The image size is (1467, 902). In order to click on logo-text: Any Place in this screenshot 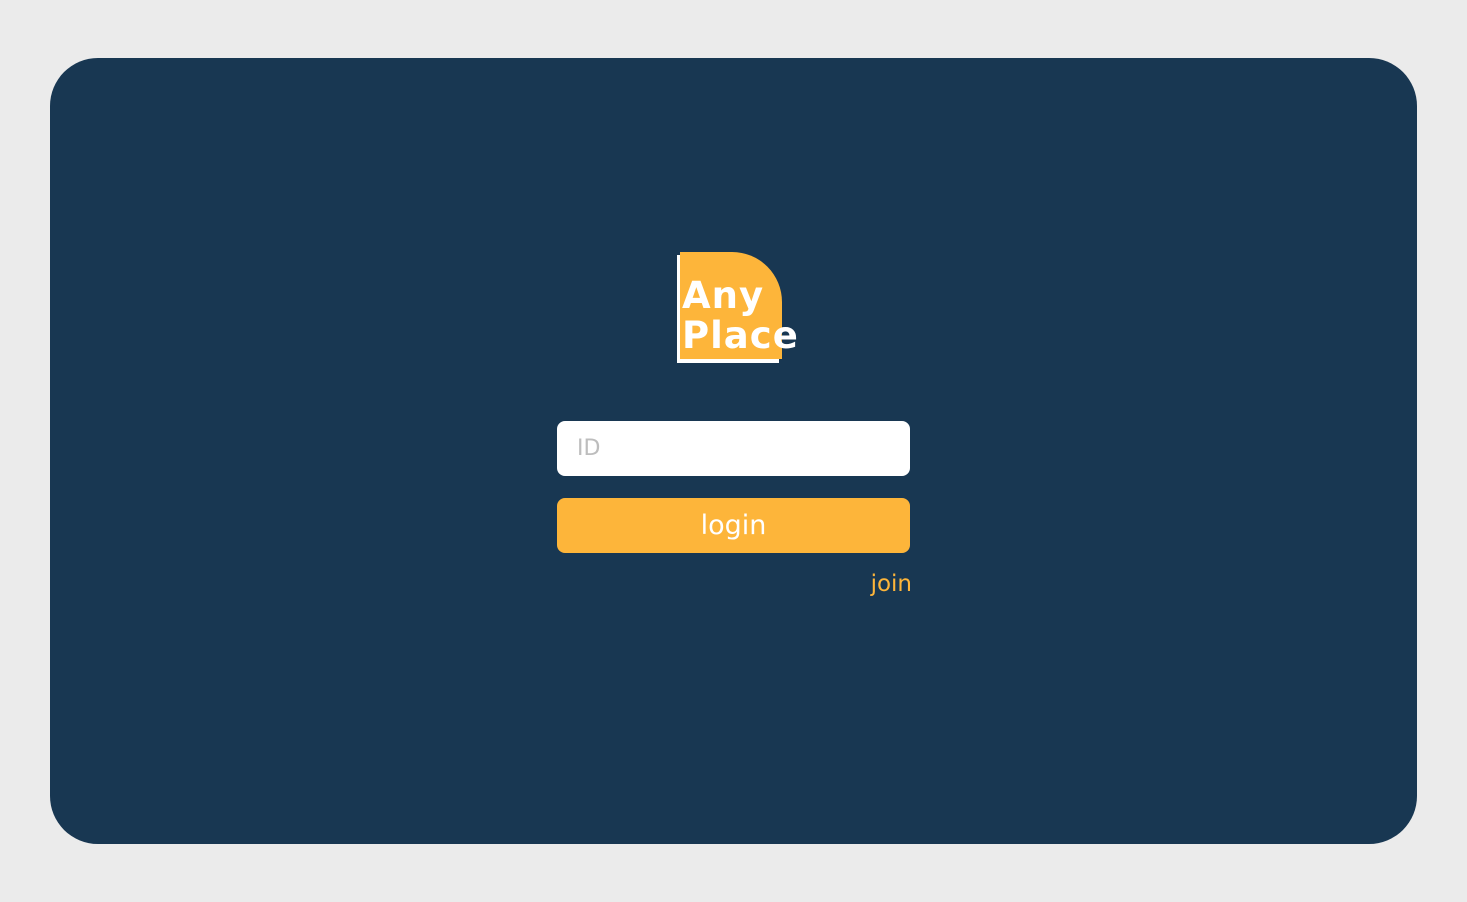, I will do `click(740, 316)`.